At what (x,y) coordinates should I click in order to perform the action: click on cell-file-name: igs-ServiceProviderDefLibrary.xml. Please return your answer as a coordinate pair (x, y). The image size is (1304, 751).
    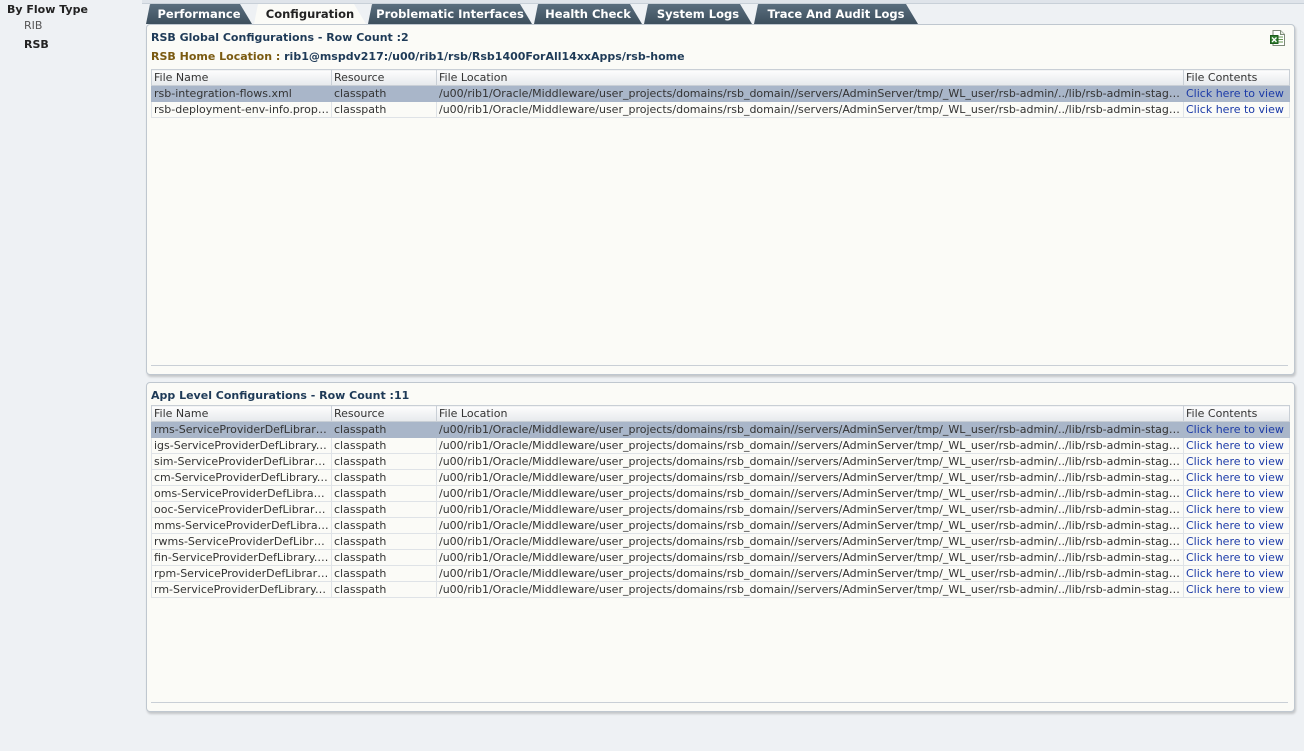
    Looking at the image, I should click on (241, 445).